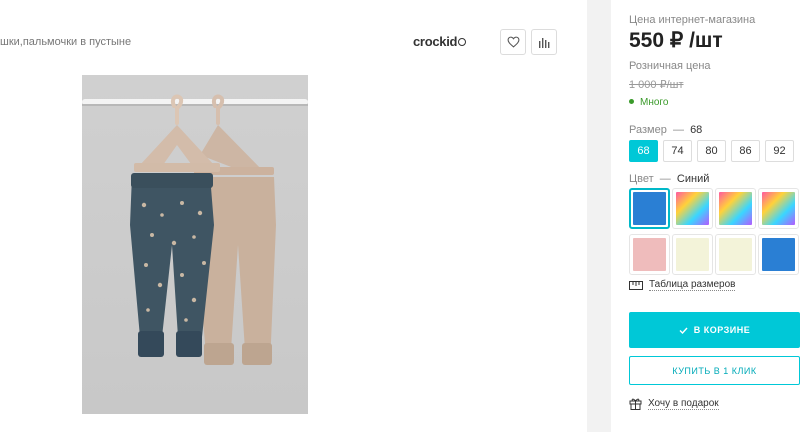 Image resolution: width=800 pixels, height=432 pixels. Describe the element at coordinates (66, 42) in the screenshot. I see `product-title: шки,пальмочки в пустыне` at that location.